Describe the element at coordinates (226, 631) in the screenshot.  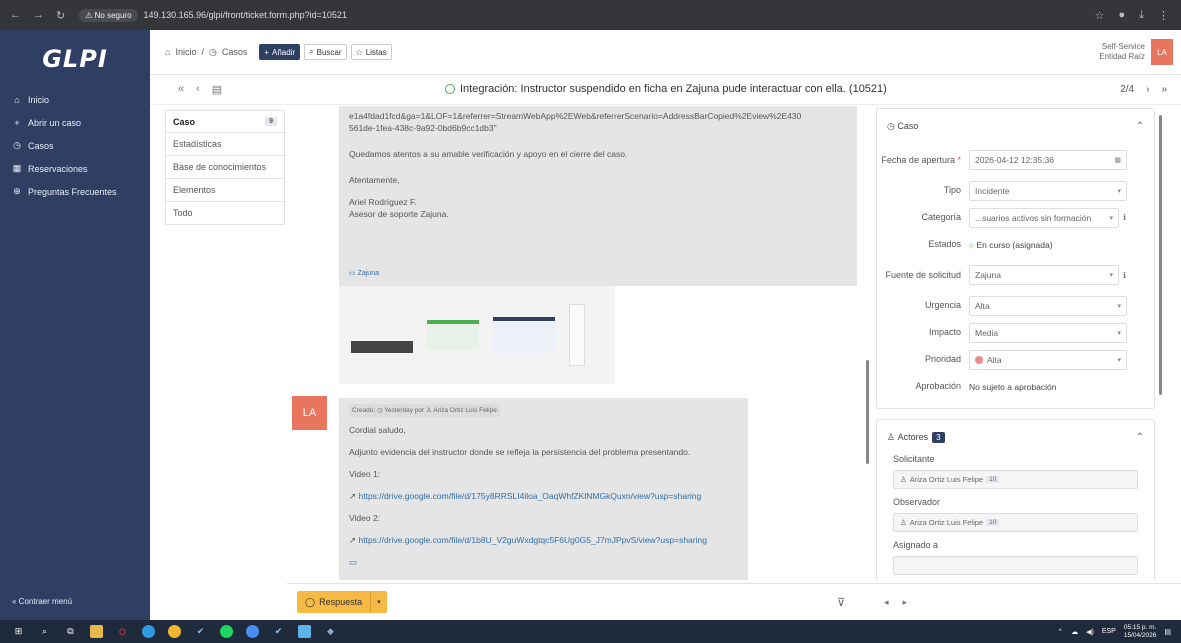
I see `spotify-icon` at that location.